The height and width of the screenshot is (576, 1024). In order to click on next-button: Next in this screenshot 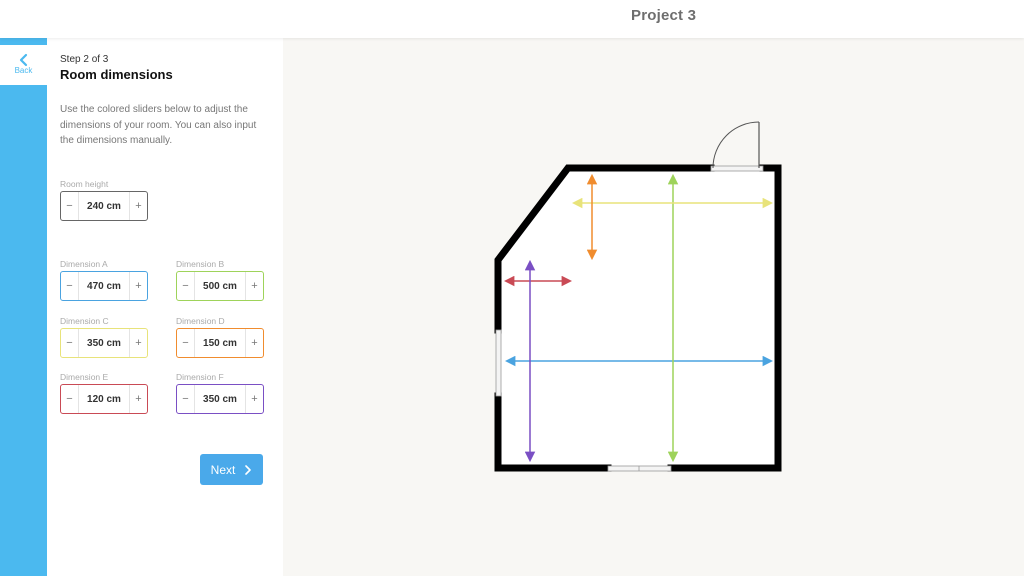, I will do `click(231, 469)`.